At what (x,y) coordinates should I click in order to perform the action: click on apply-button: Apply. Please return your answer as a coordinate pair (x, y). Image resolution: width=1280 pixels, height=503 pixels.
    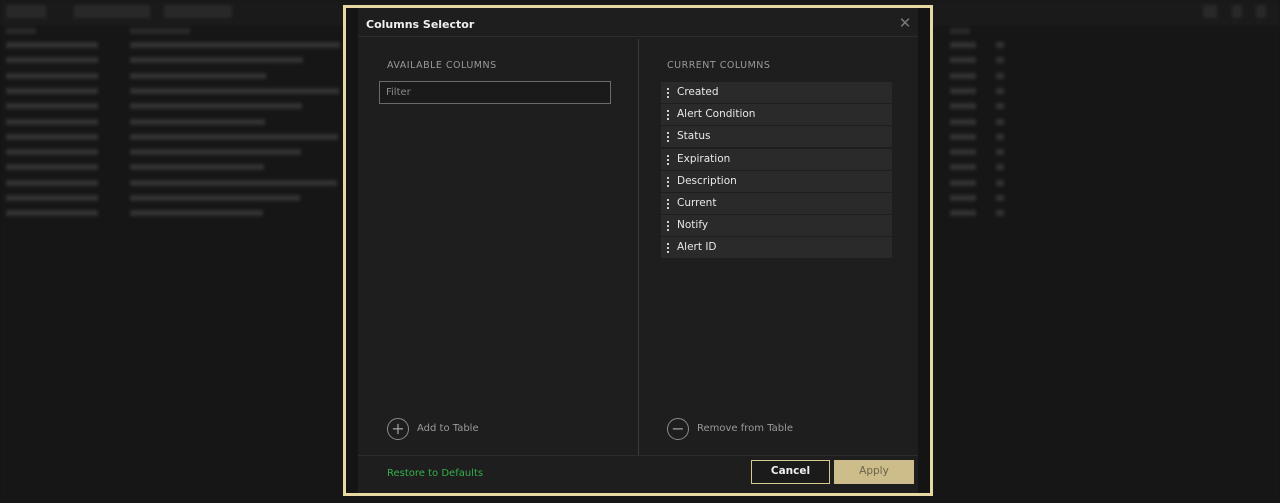
    Looking at the image, I should click on (874, 472).